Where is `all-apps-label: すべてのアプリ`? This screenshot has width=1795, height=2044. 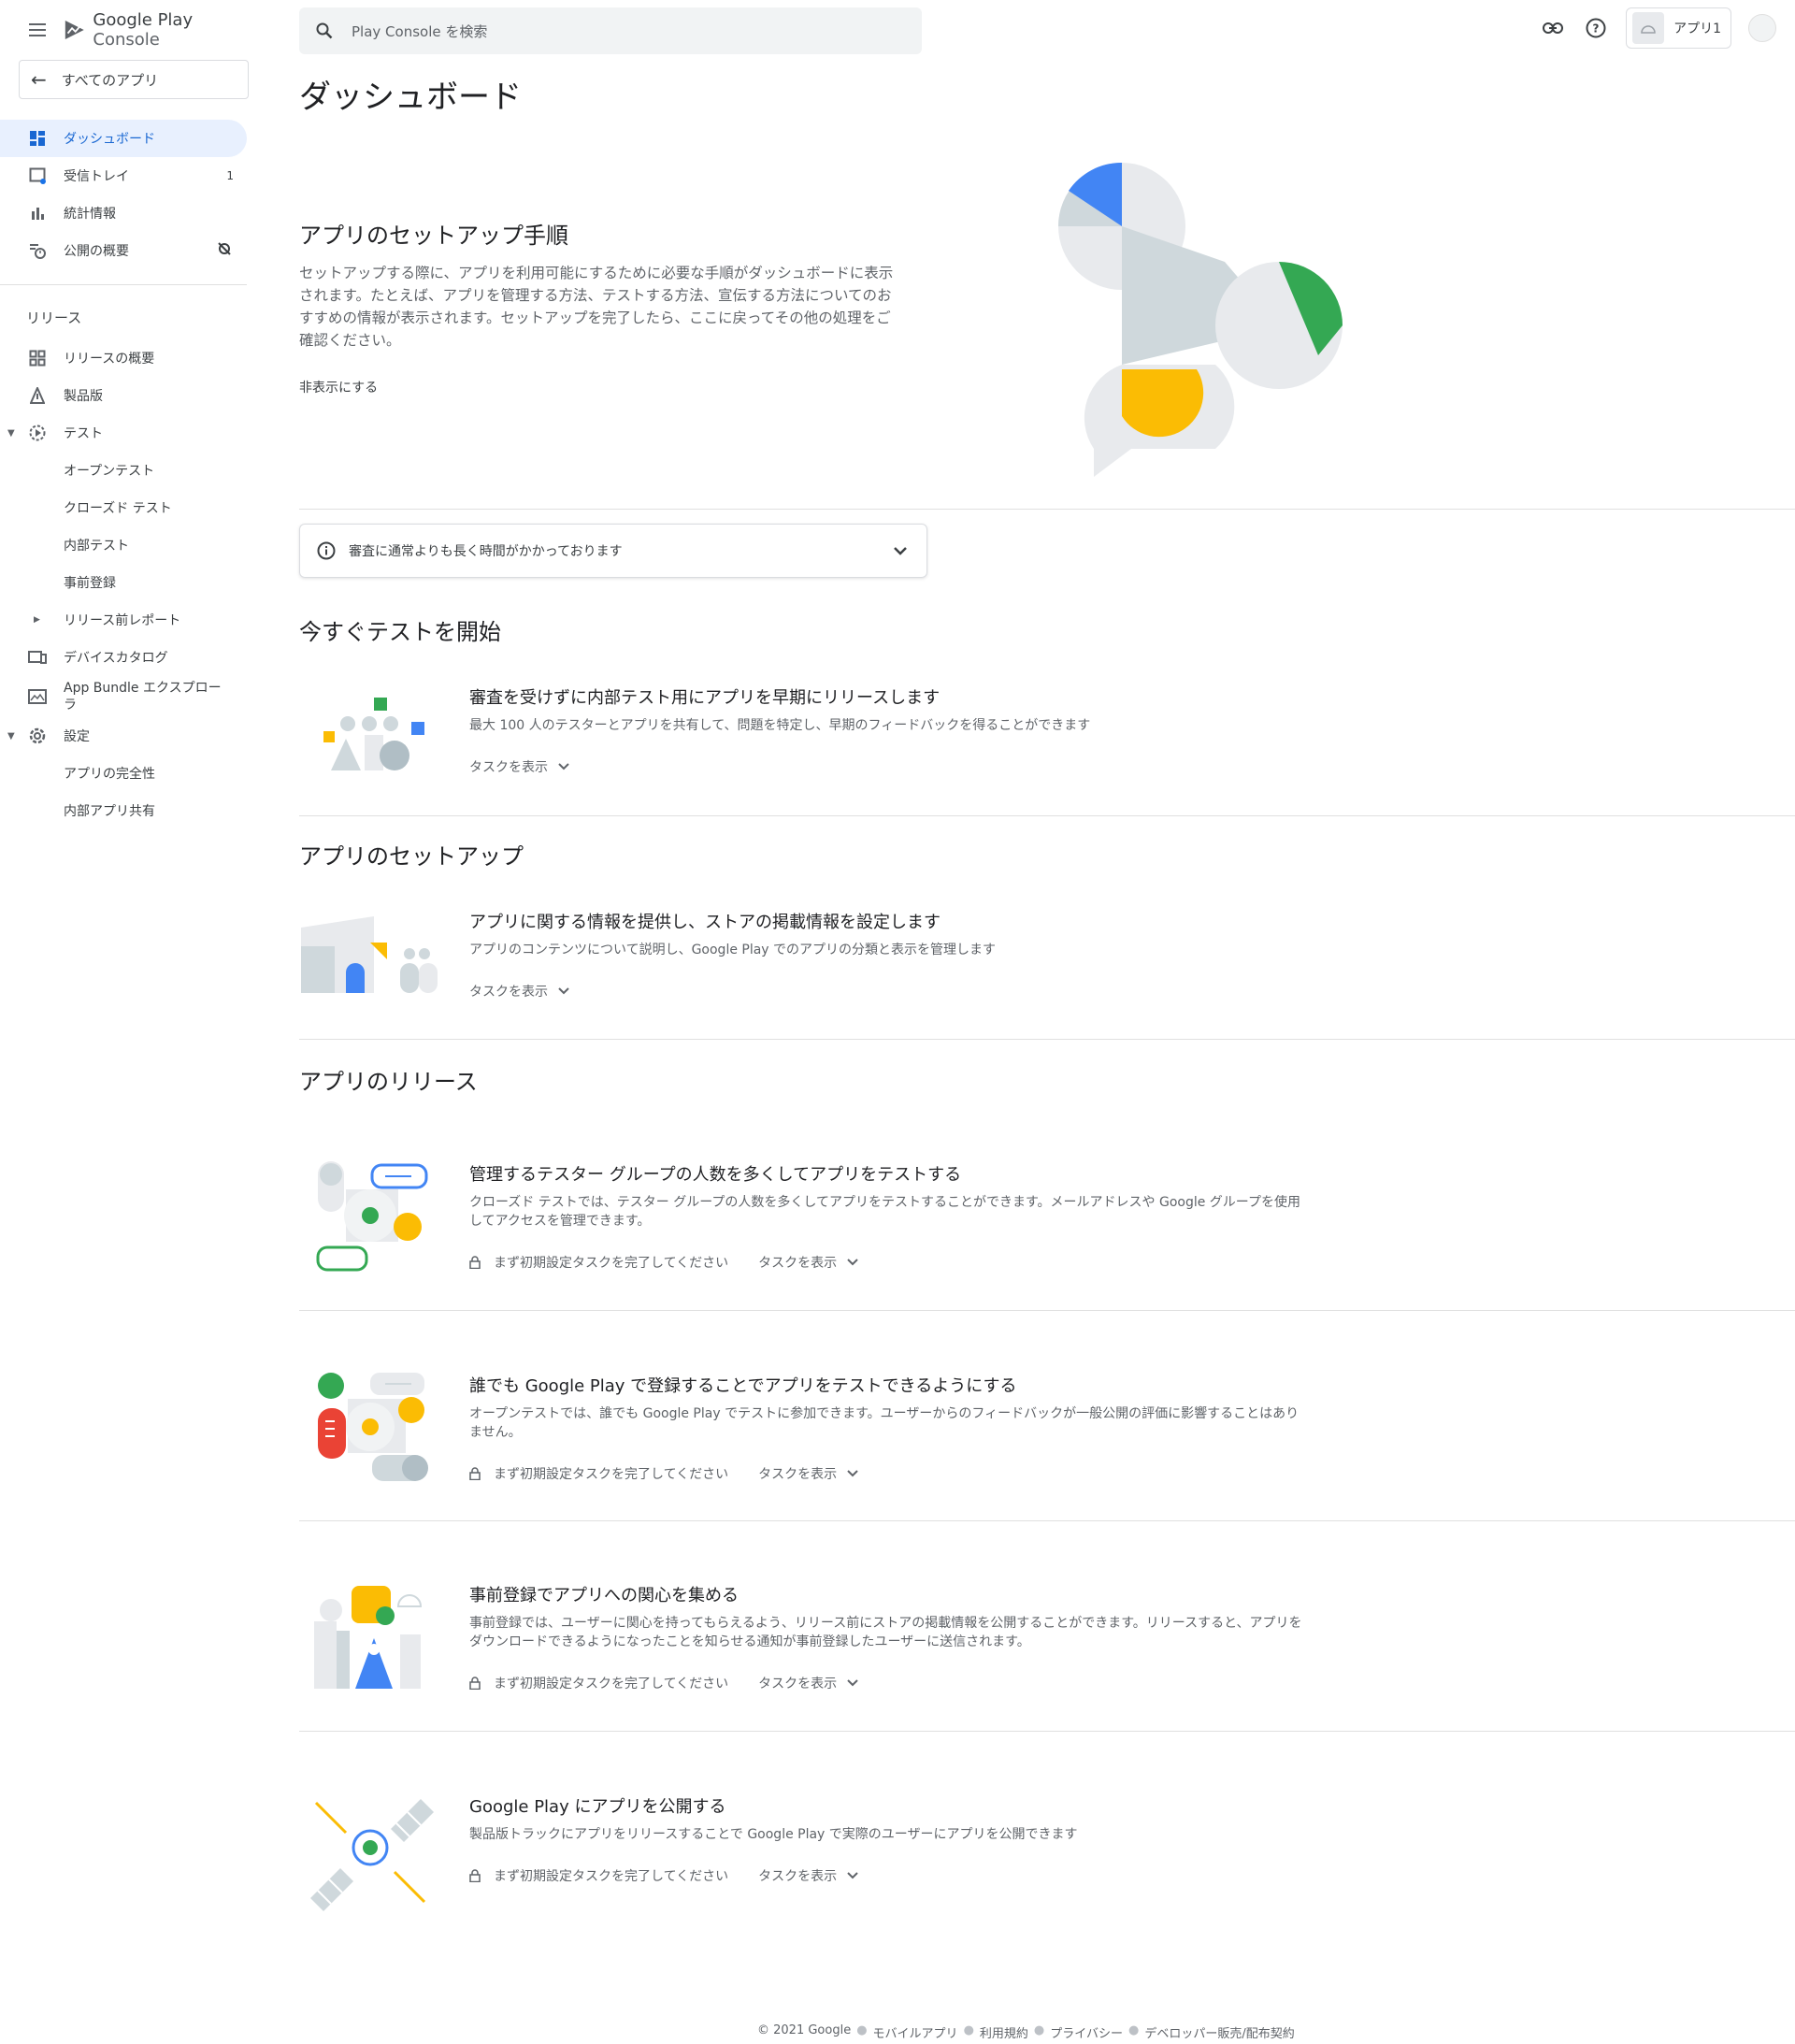 all-apps-label: すべてのアプリ is located at coordinates (110, 80).